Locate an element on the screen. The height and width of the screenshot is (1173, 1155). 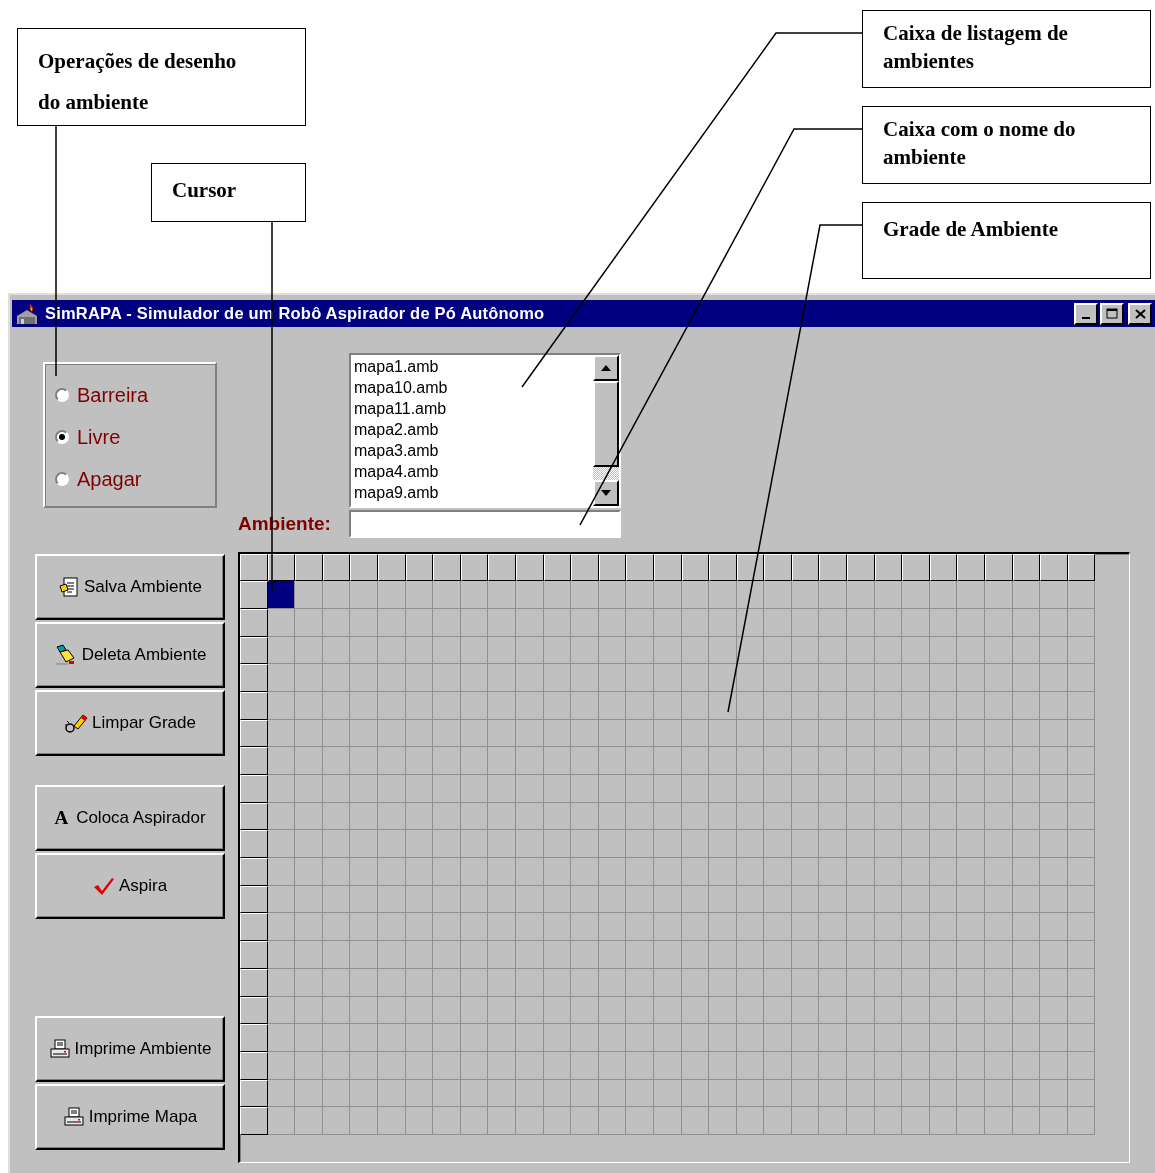
document-icon is located at coordinates (68, 587).